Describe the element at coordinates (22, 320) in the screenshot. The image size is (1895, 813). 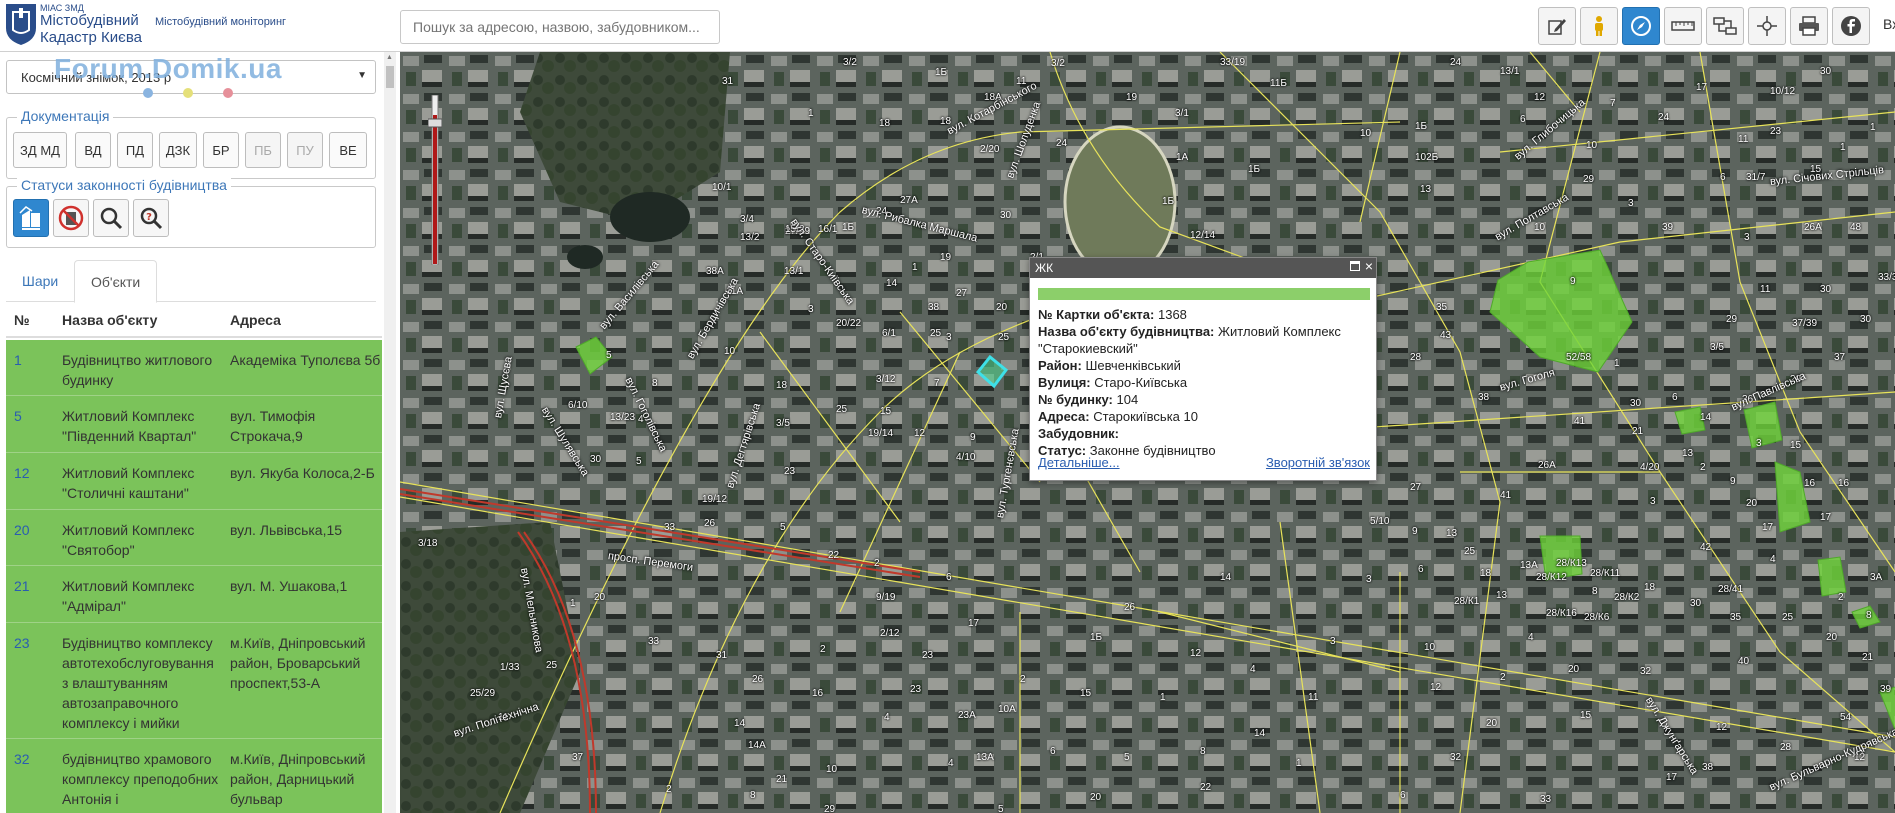
I see `column-header-number: №` at that location.